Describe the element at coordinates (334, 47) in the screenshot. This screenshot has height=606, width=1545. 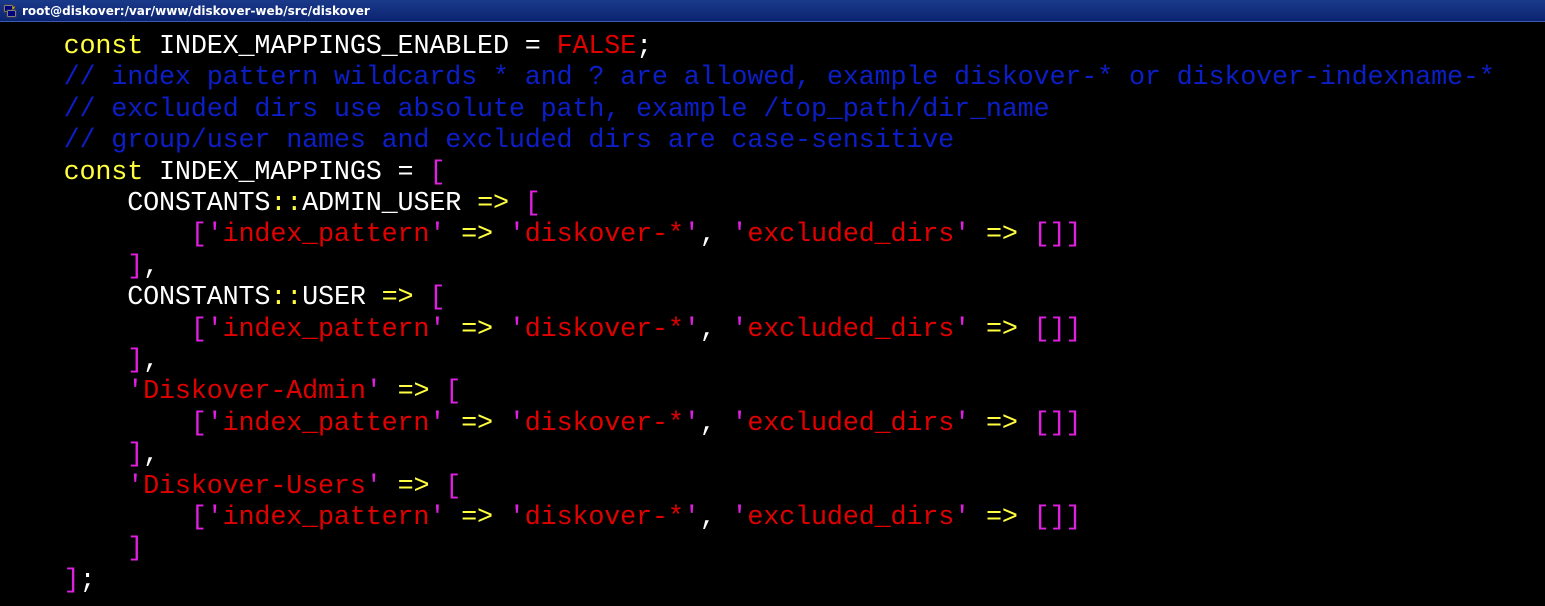
I see `code-token: INDEX_MAPPINGS_ENABLED` at that location.